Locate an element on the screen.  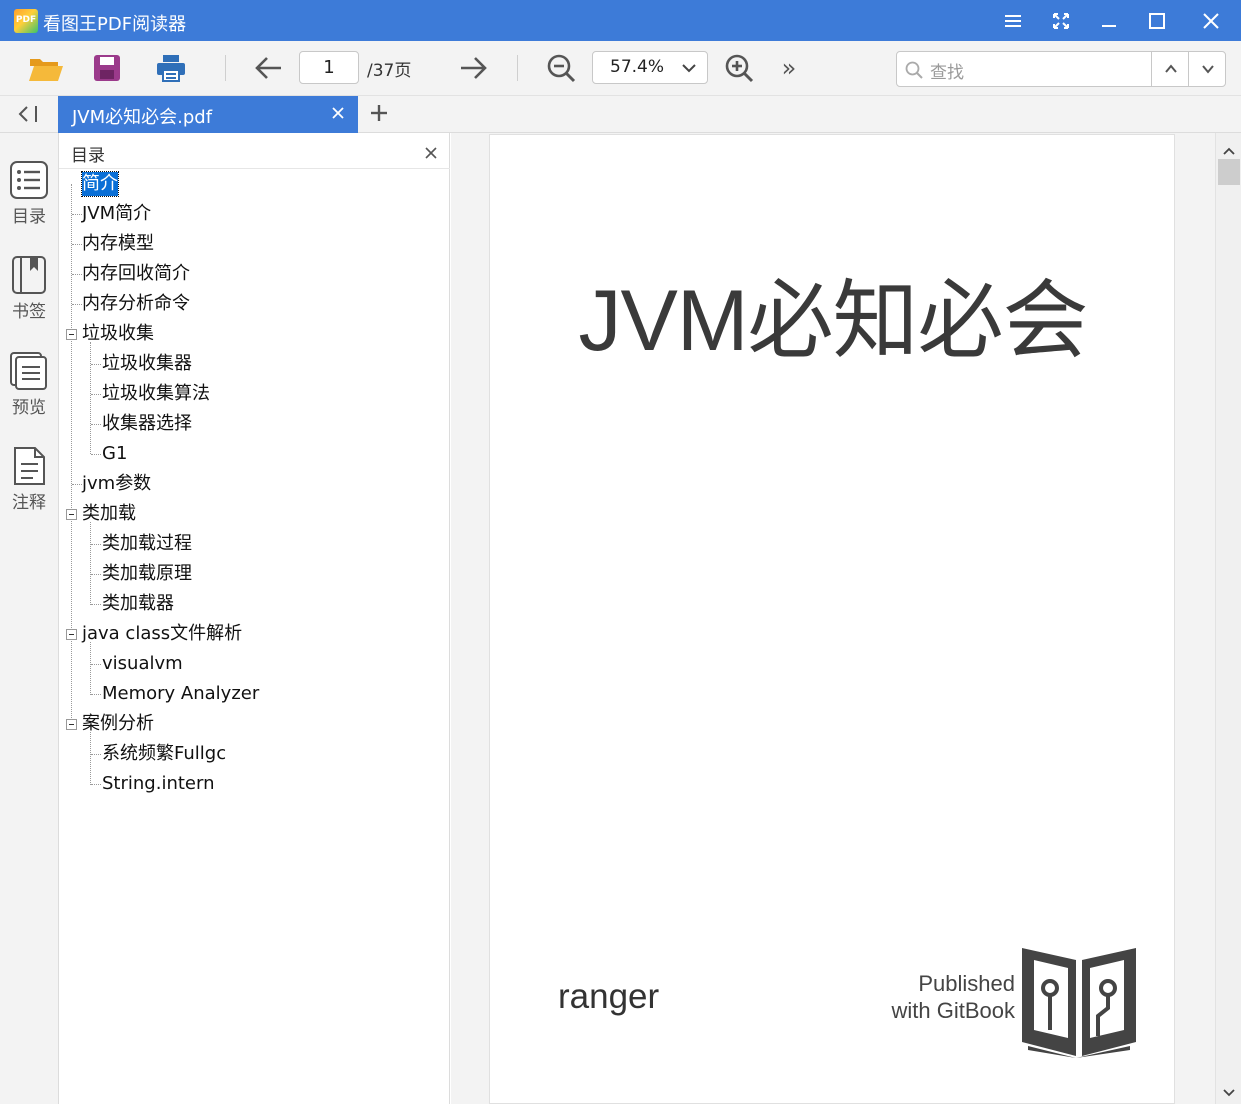
pages-preview-icon is located at coordinates (28, 371).